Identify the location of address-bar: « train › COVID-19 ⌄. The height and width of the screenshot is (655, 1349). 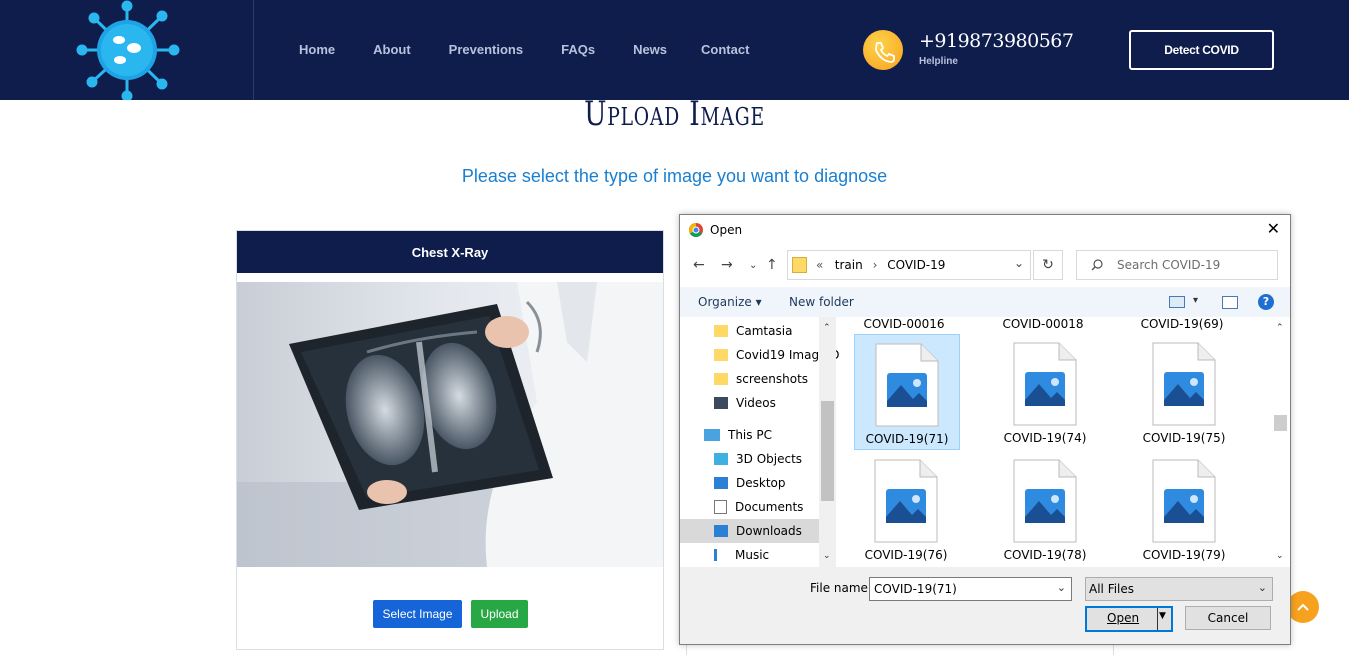
(909, 265).